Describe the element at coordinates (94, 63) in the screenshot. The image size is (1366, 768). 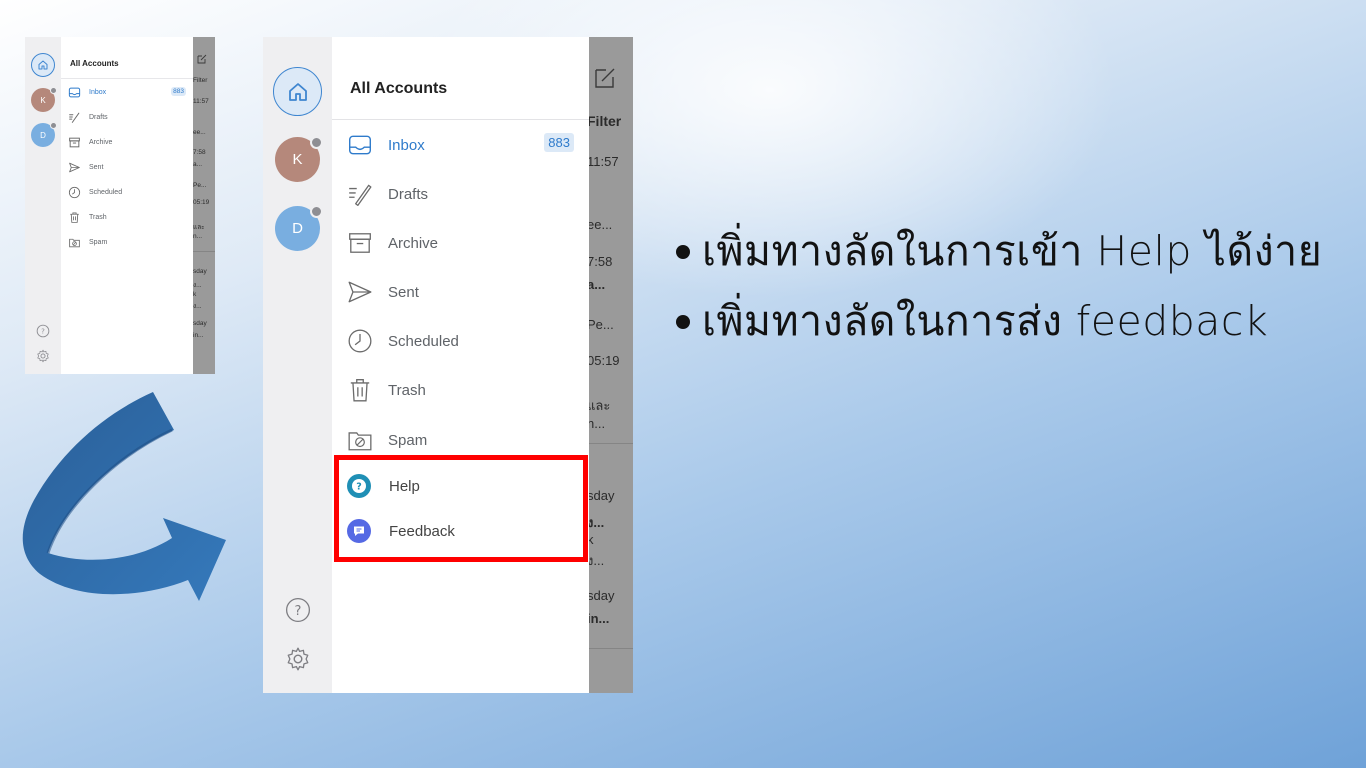
I see `drawer-title: All Accounts` at that location.